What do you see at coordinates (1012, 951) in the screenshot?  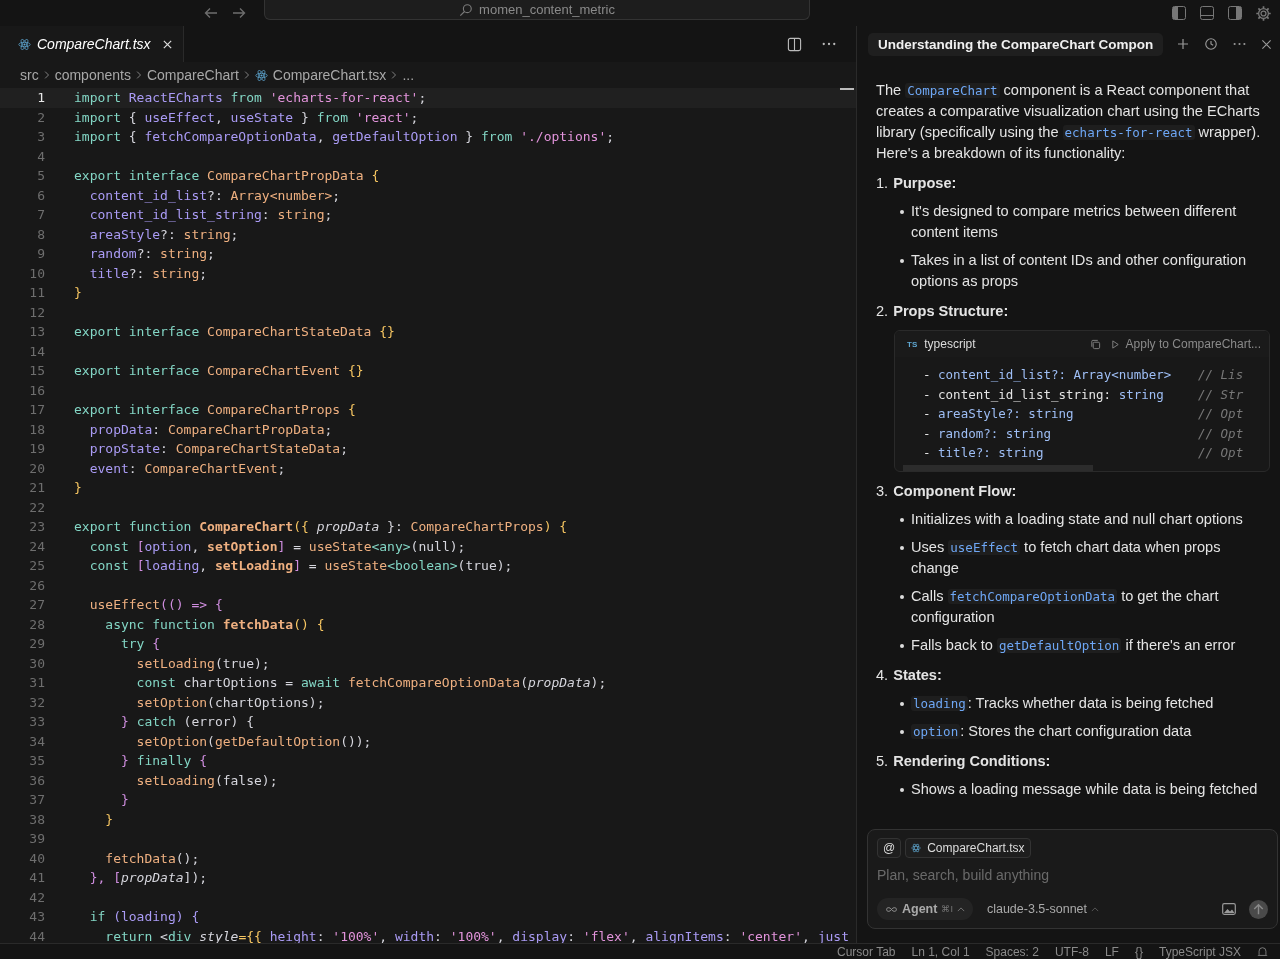 I see `status-item: Spaces: 2` at bounding box center [1012, 951].